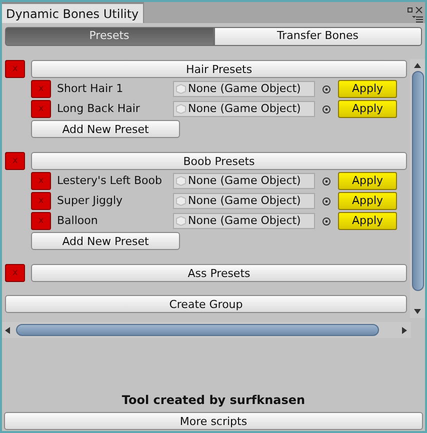  Describe the element at coordinates (415, 10) in the screenshot. I see `close-icon` at that location.